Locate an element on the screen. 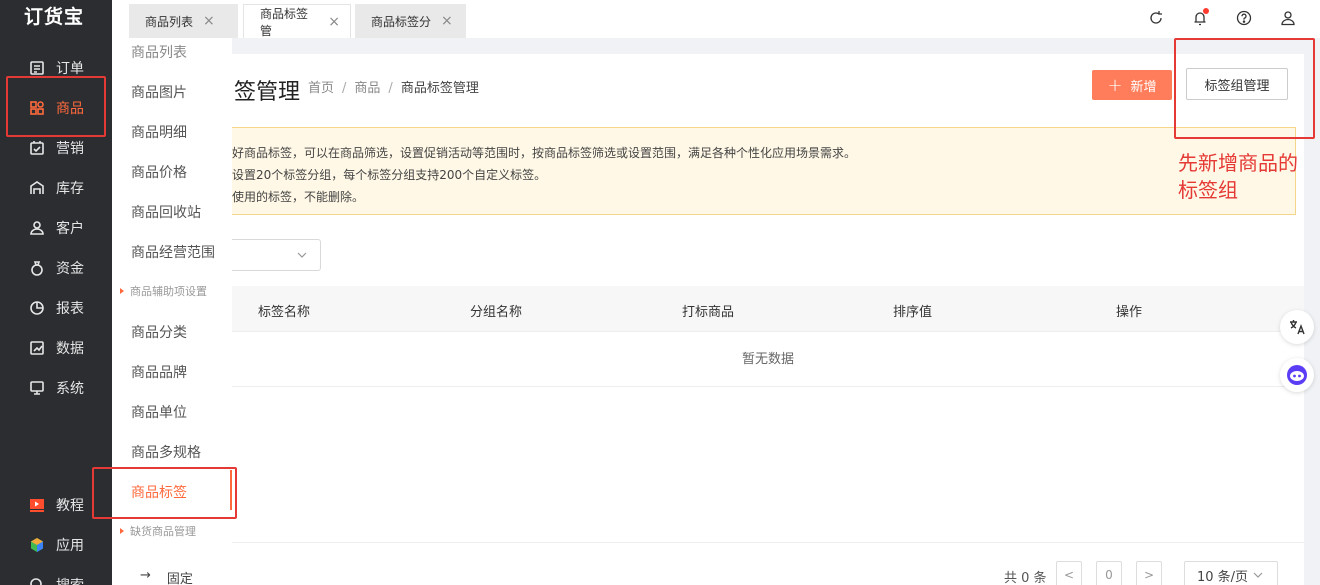 The height and width of the screenshot is (585, 1320). submenu-item-goods-detail: 商品明细 is located at coordinates (159, 132).